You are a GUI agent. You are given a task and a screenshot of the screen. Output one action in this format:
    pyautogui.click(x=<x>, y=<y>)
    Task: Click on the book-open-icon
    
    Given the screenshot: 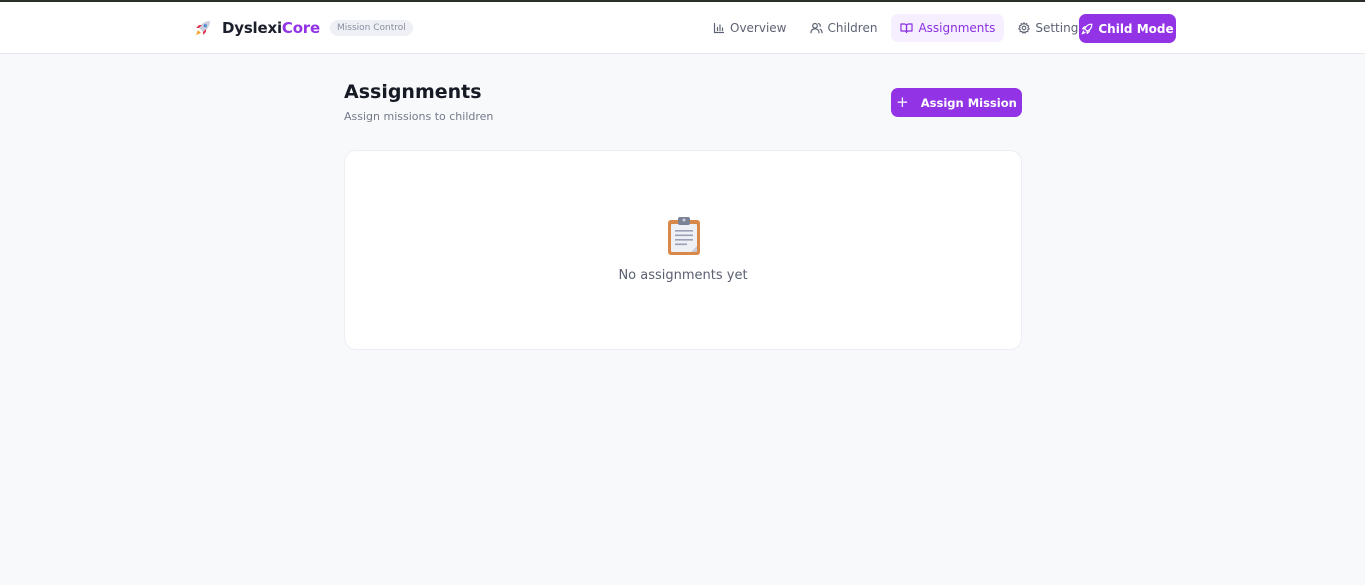 What is the action you would take?
    pyautogui.click(x=907, y=28)
    